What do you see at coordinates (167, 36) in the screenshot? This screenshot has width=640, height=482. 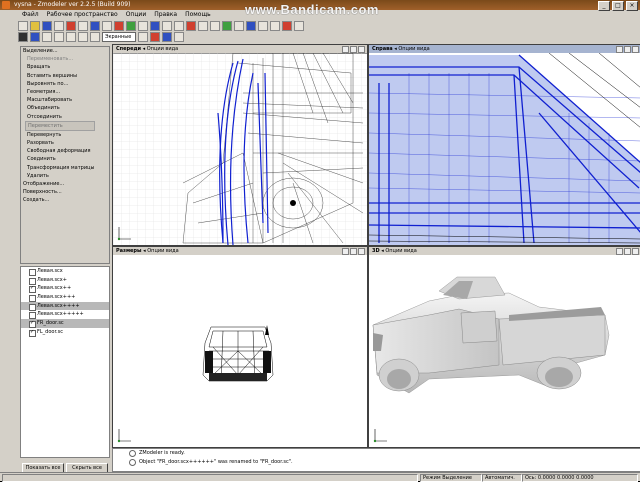 I see `y-axis-icon` at bounding box center [167, 36].